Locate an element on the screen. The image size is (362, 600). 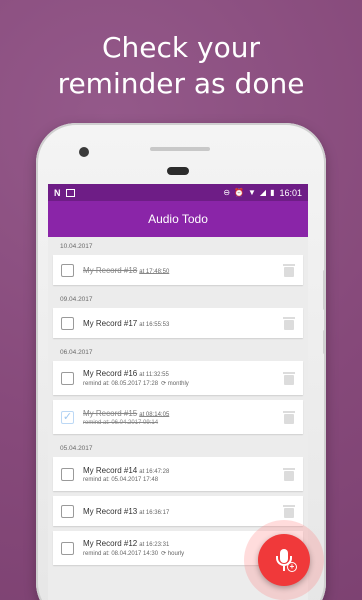
repeat-interval: monthly is located at coordinates (178, 384).